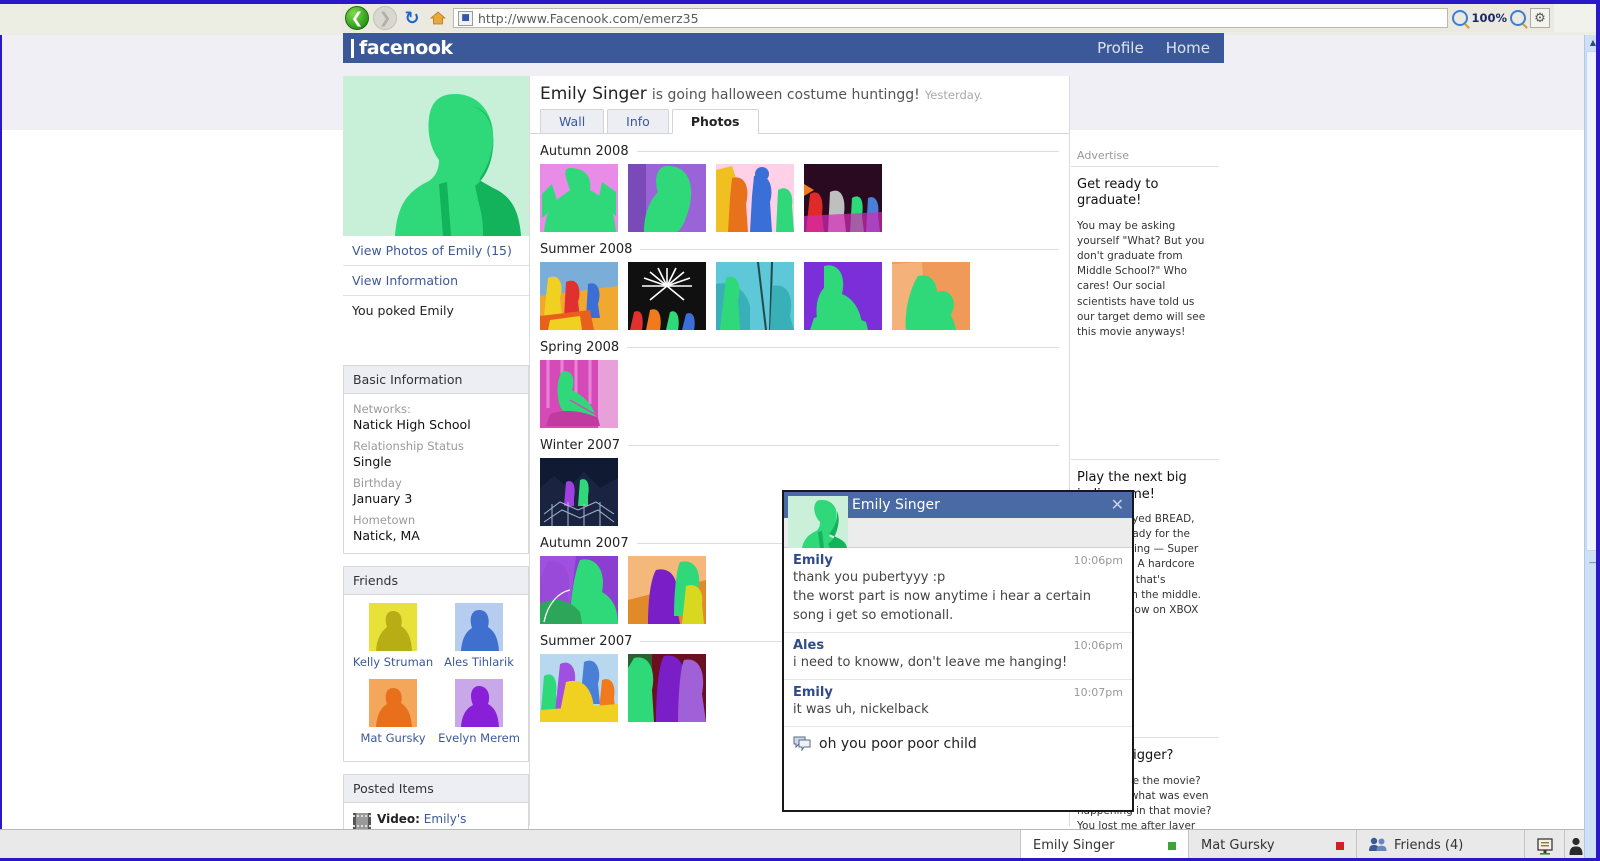 The height and width of the screenshot is (861, 1600). I want to click on chat-avatar, so click(818, 522).